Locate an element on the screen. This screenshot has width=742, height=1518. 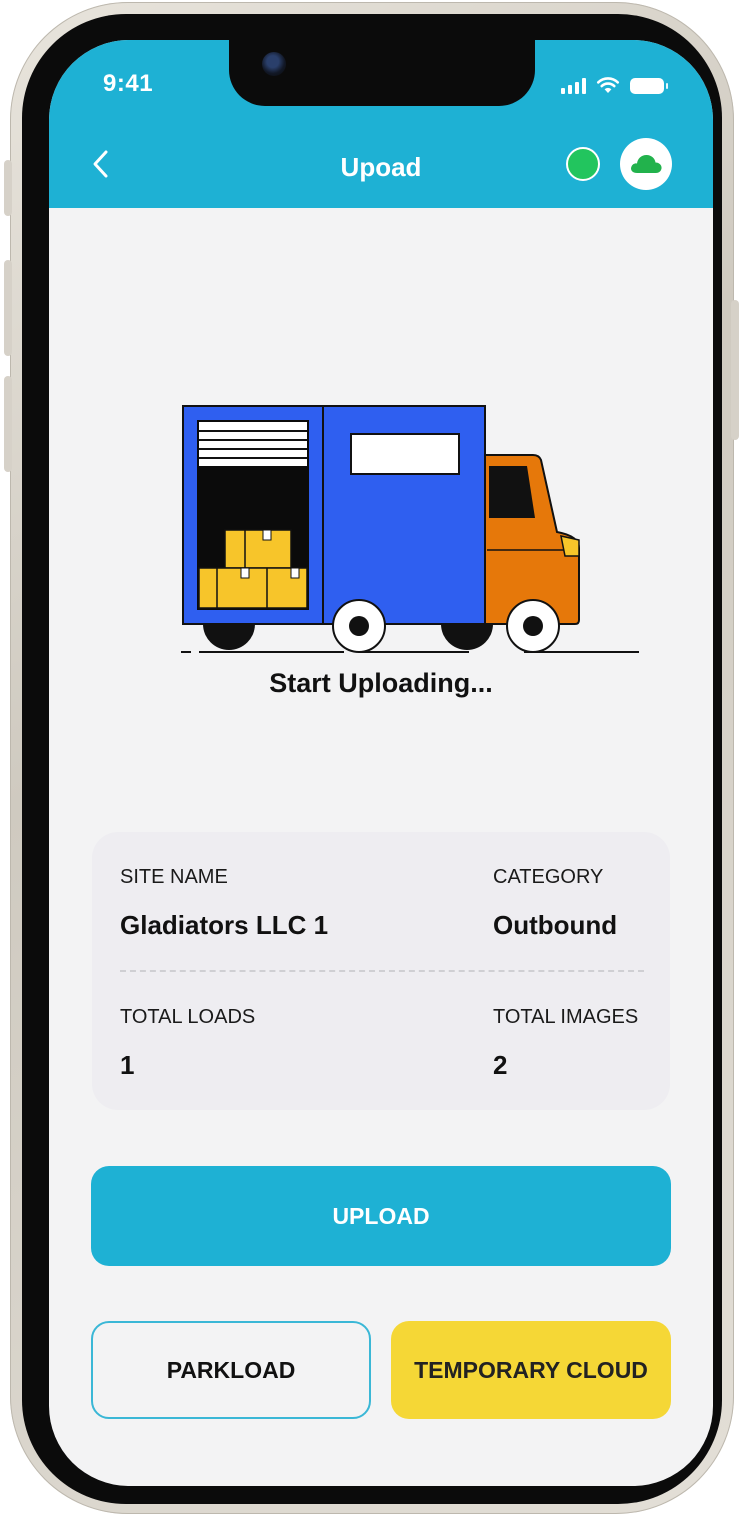
total-images-value: 2 is located at coordinates (500, 1065).